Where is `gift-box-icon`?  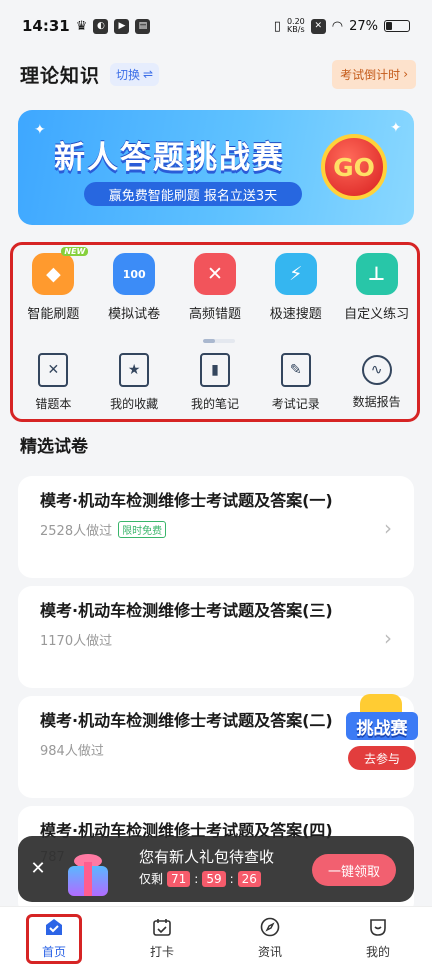 gift-box-icon is located at coordinates (88, 875).